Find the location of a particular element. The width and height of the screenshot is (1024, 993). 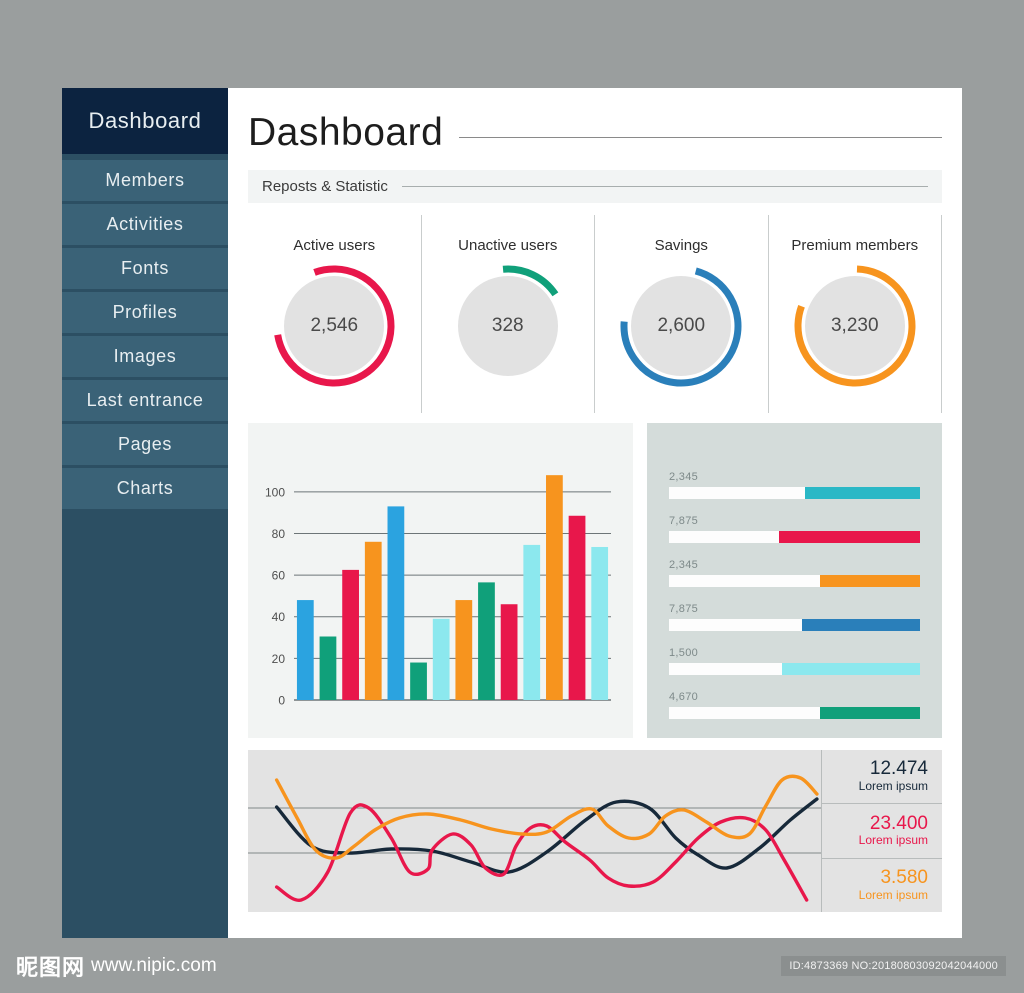

sidebar-item-activities: Activities is located at coordinates (145, 224).